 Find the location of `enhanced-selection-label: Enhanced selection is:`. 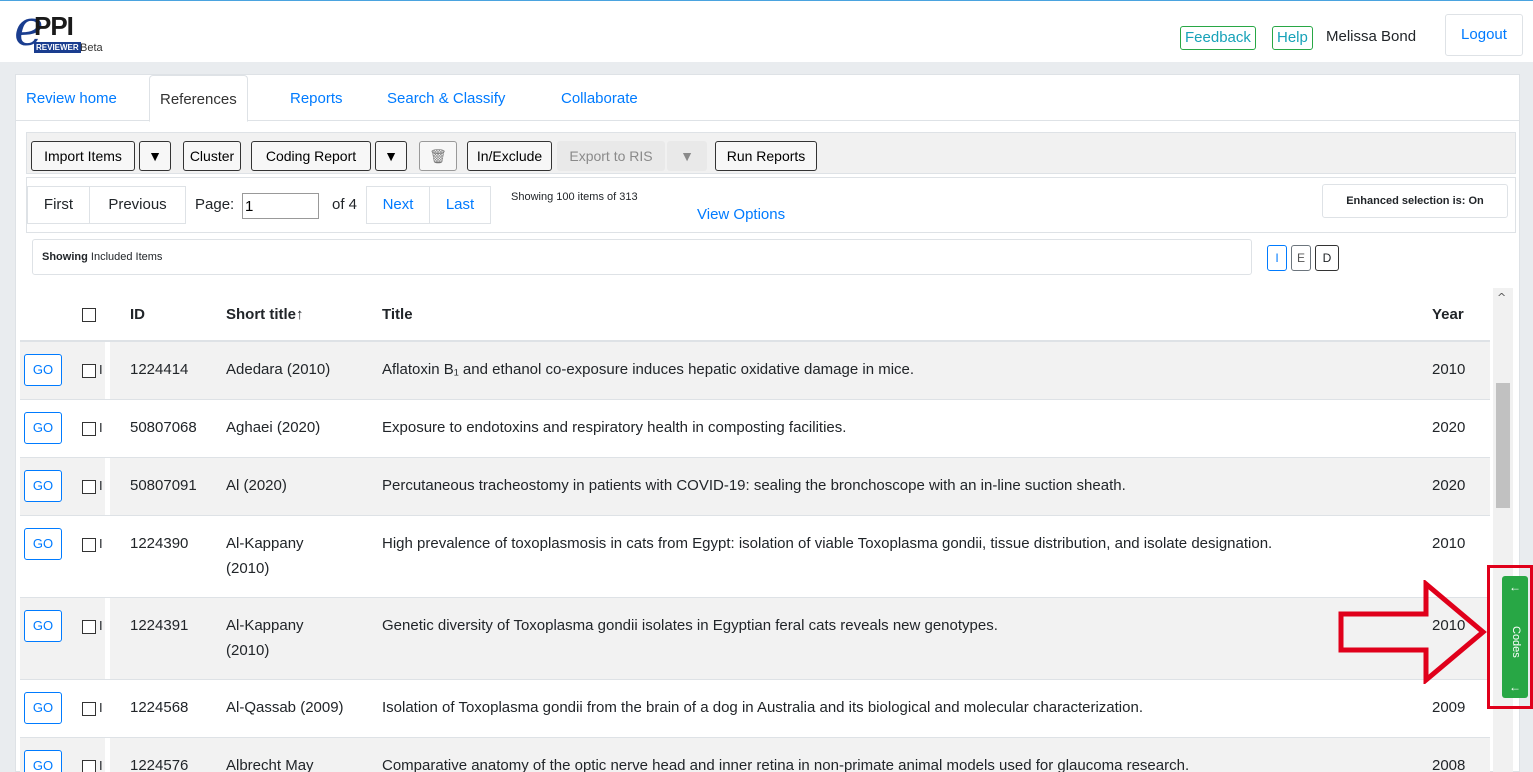

enhanced-selection-label: Enhanced selection is: is located at coordinates (1406, 201).